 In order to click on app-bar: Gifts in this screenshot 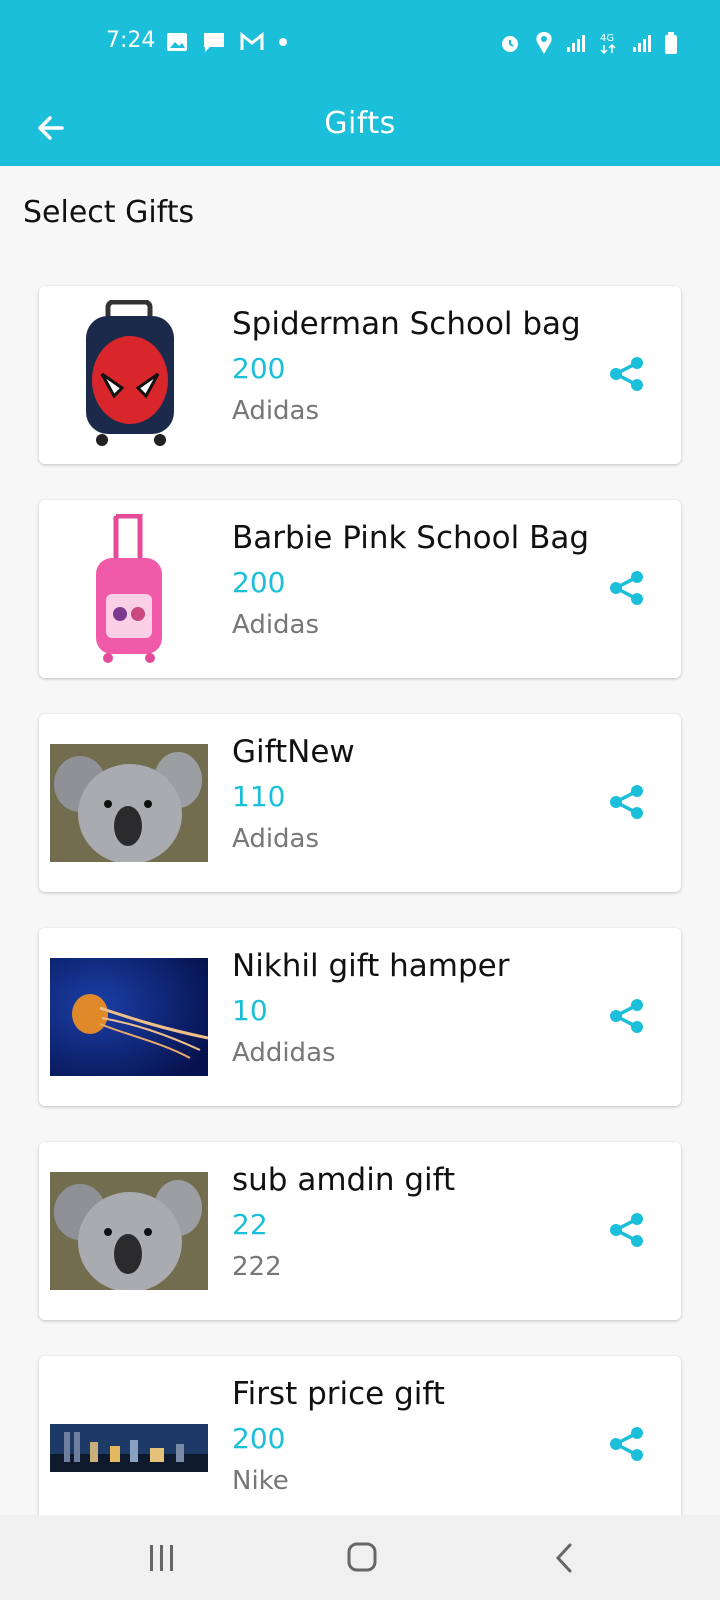, I will do `click(360, 127)`.